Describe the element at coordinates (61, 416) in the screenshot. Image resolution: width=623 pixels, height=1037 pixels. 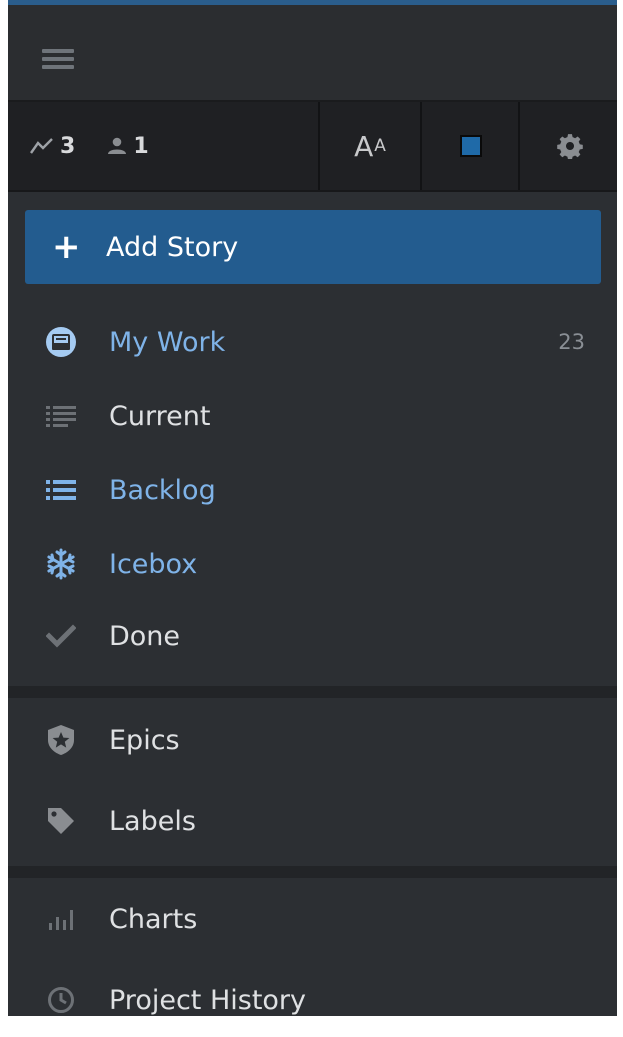
I see `current-list-icon` at that location.